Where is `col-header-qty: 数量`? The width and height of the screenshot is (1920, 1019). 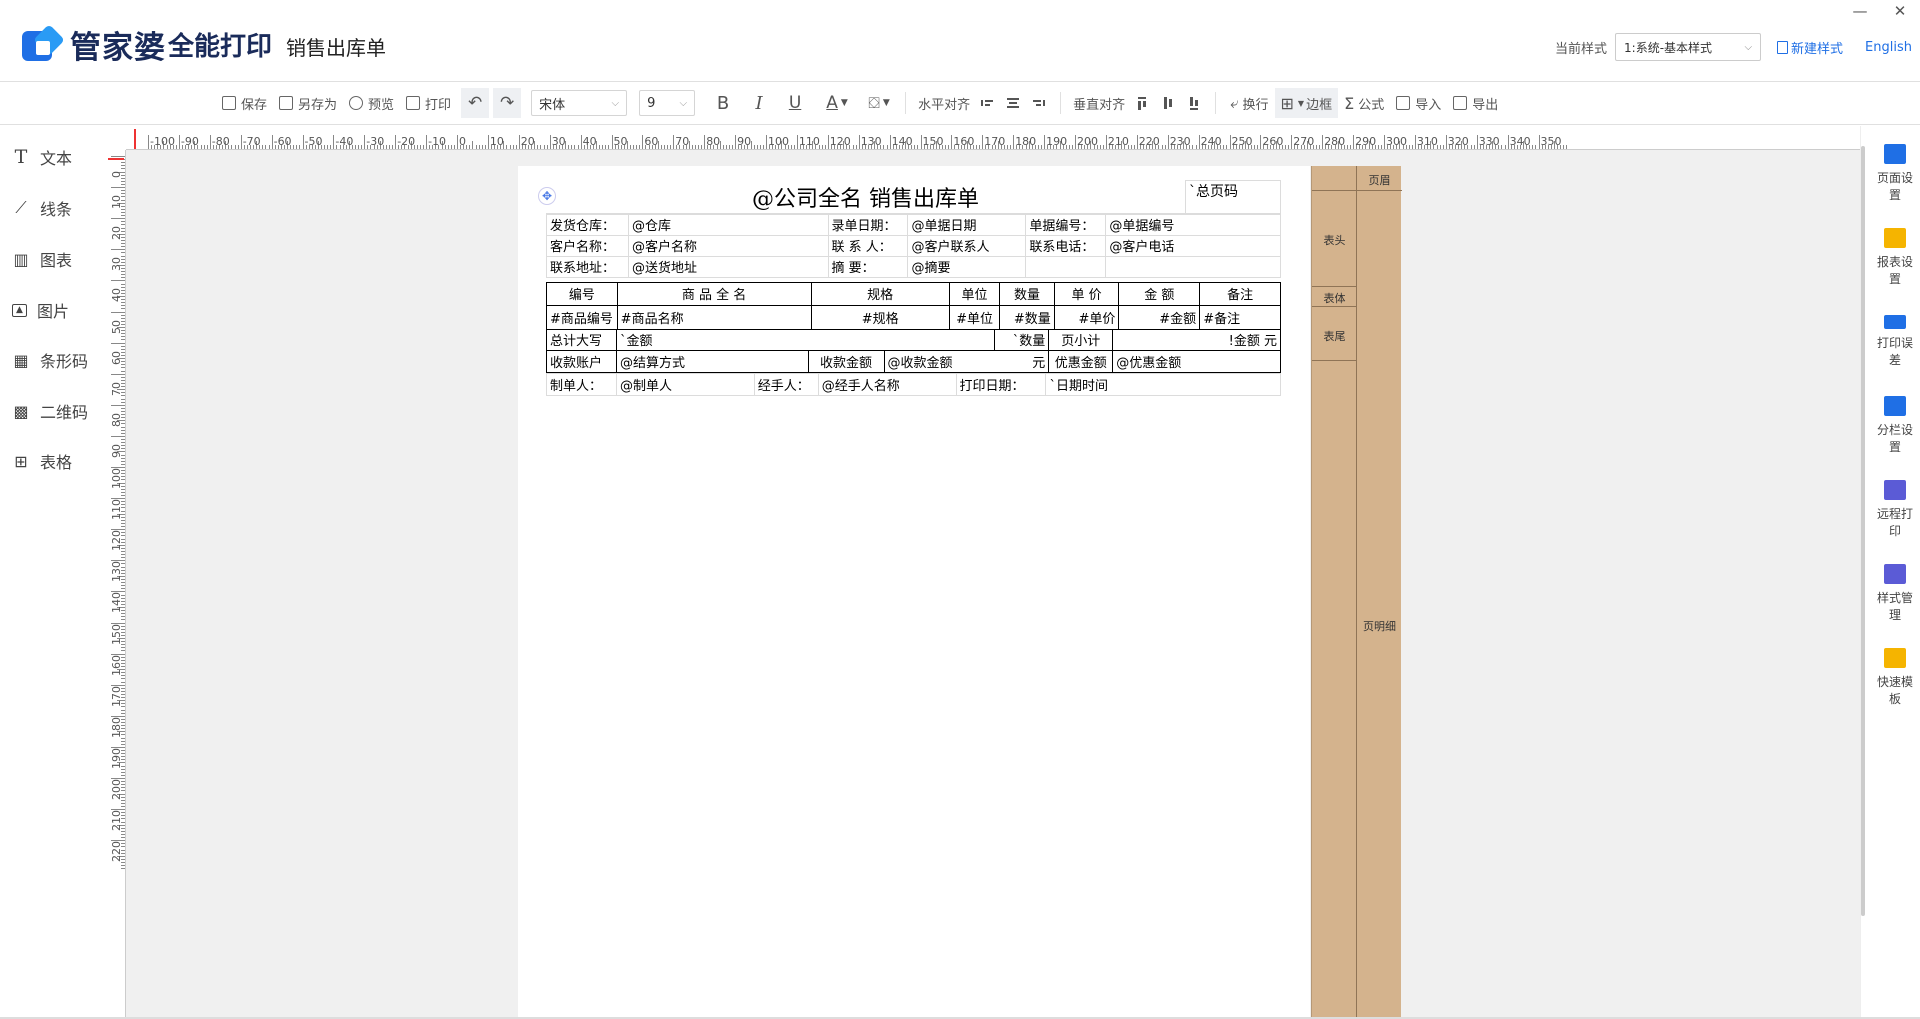 col-header-qty: 数量 is located at coordinates (1027, 293).